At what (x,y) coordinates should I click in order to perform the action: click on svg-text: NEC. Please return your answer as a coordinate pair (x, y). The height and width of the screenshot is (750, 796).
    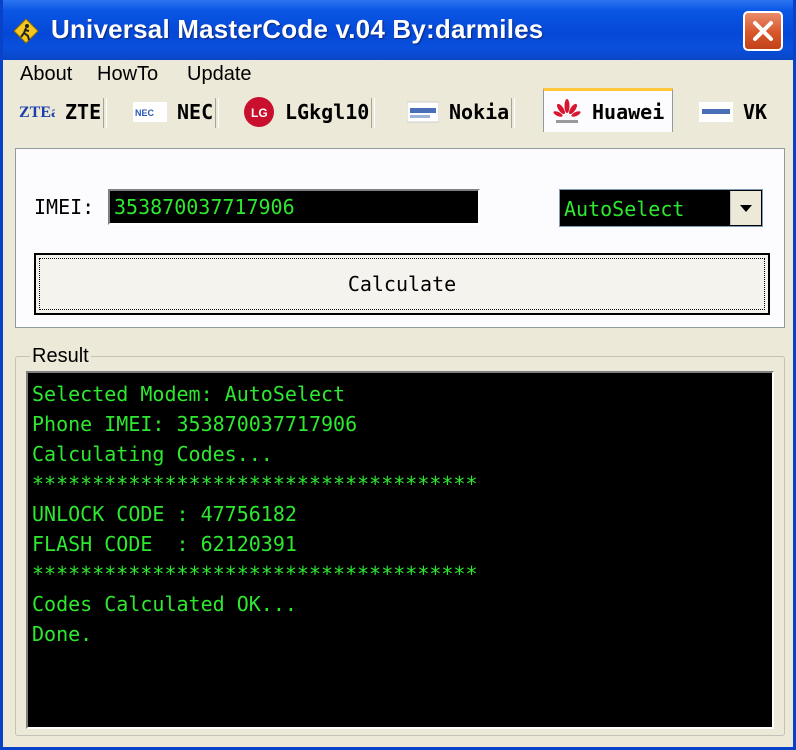
    Looking at the image, I should click on (145, 113).